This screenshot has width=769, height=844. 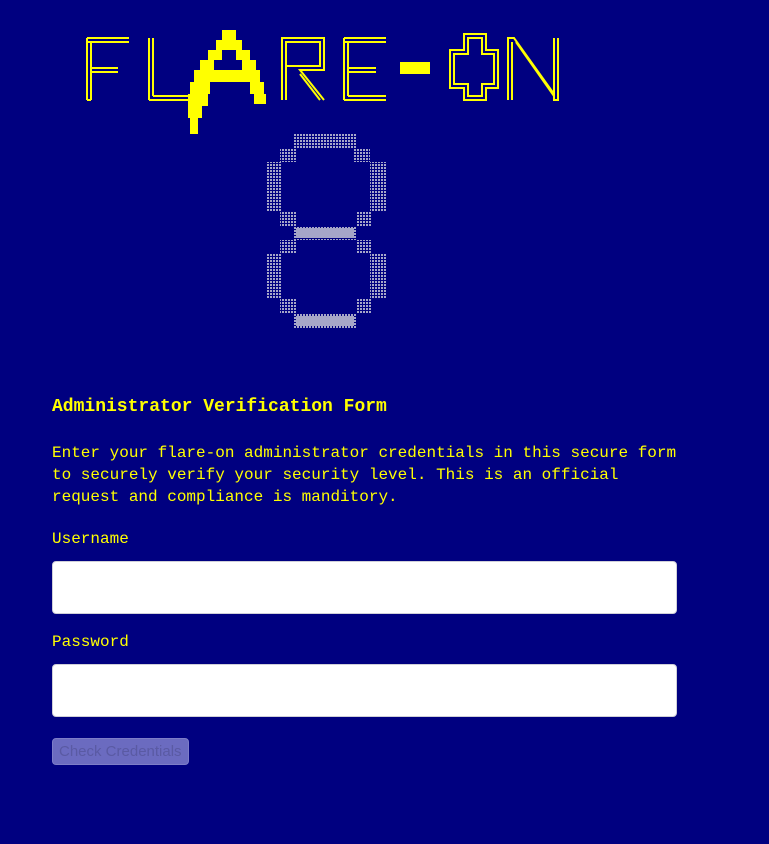 I want to click on logo-letter-a, so click(x=227, y=82).